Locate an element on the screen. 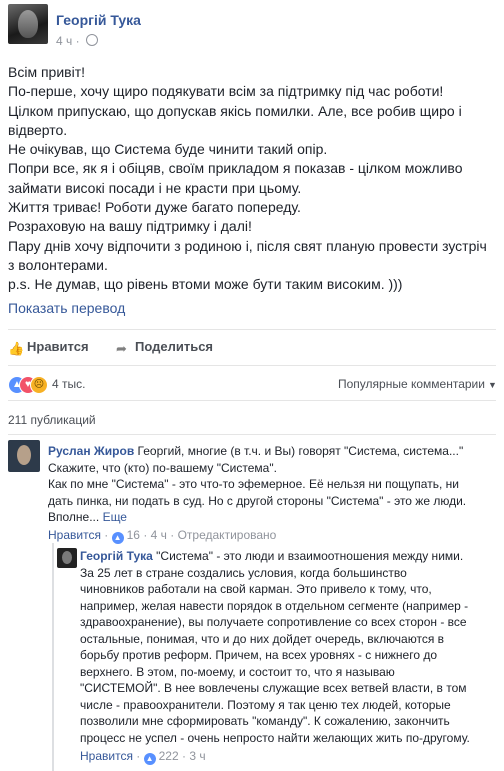  reply-author-avatar is located at coordinates (67, 558).